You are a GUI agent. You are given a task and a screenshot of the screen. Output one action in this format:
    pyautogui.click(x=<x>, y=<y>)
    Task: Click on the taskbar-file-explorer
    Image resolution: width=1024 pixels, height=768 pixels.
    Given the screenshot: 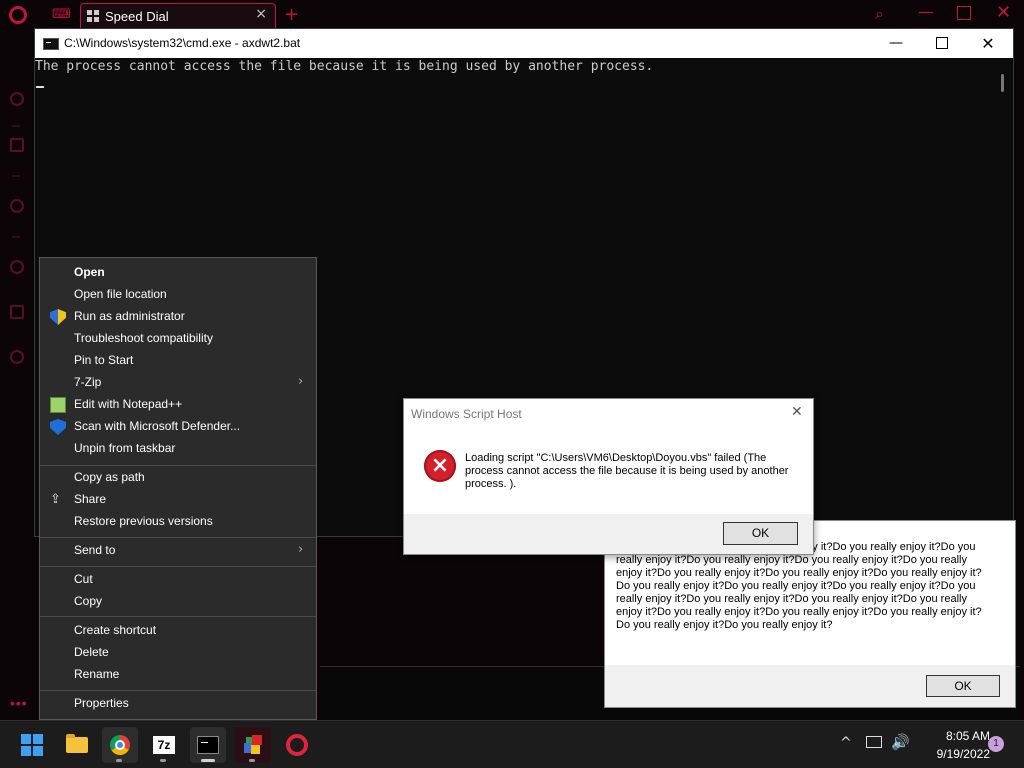 What is the action you would take?
    pyautogui.click(x=77, y=745)
    